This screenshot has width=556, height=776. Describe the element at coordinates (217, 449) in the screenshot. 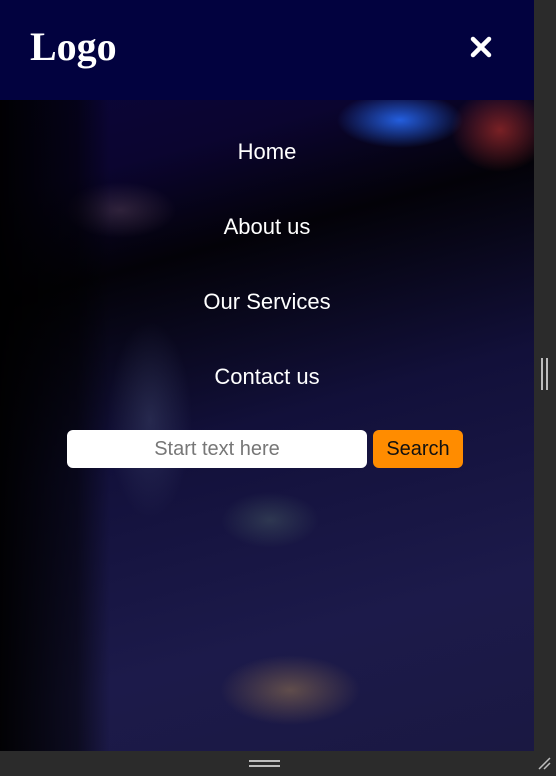

I see `search-input` at that location.